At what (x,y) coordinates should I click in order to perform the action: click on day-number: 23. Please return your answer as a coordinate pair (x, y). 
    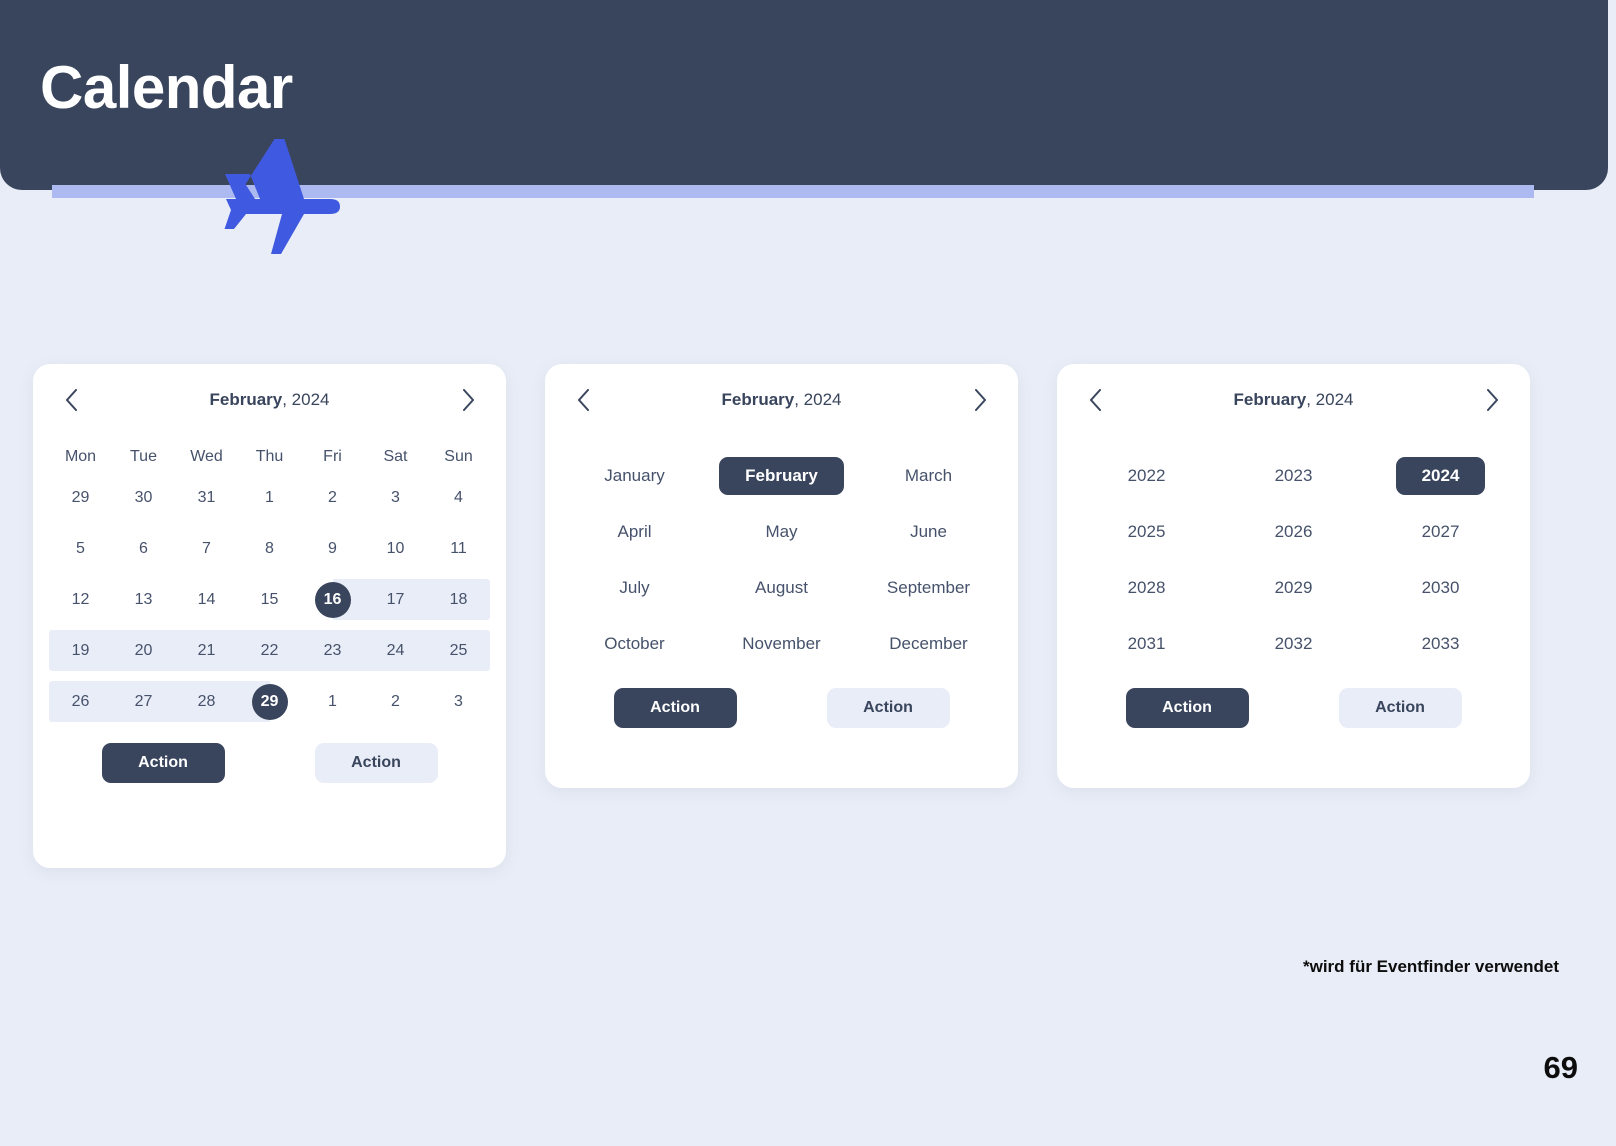
    Looking at the image, I should click on (332, 650).